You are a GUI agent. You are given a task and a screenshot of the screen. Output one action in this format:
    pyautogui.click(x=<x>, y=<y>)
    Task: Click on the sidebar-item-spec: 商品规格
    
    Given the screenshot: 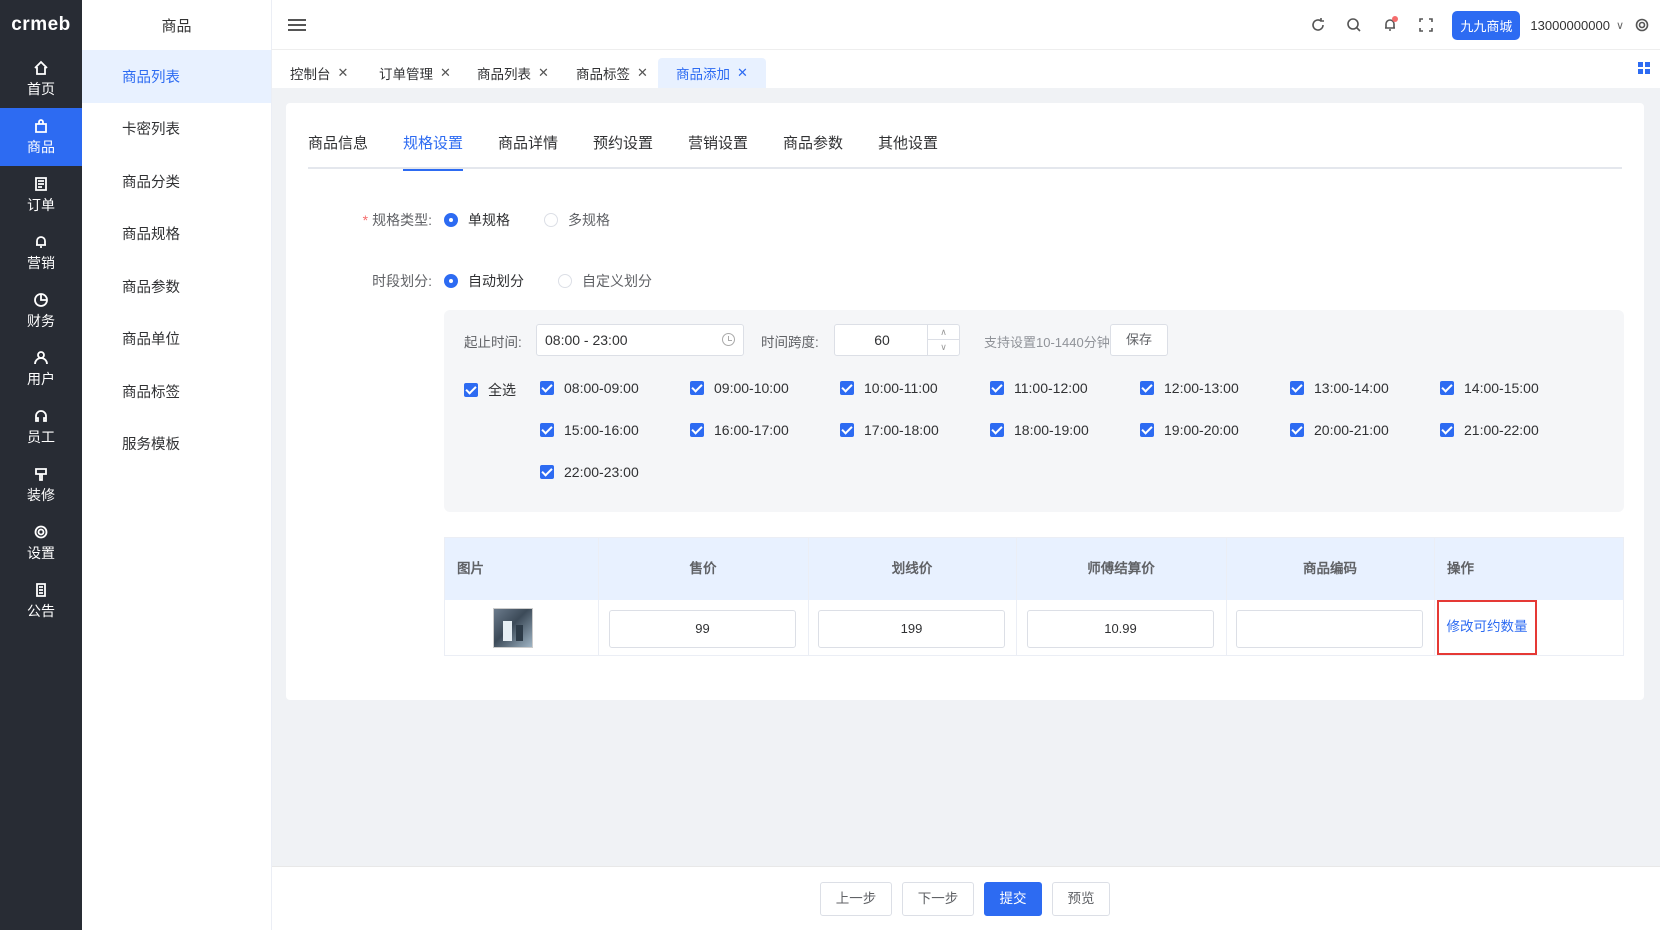 What is the action you would take?
    pyautogui.click(x=176, y=234)
    